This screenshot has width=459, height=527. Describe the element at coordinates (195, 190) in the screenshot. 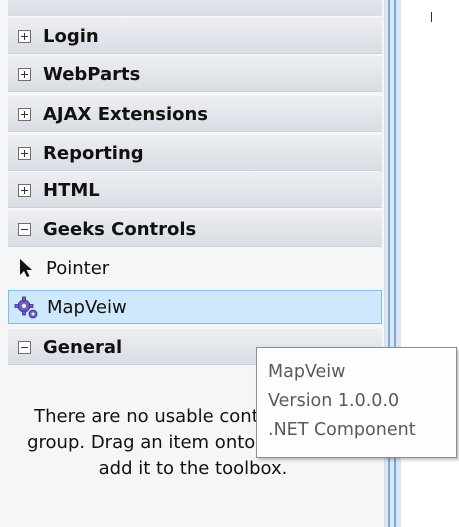

I see `category-html: HTML` at that location.